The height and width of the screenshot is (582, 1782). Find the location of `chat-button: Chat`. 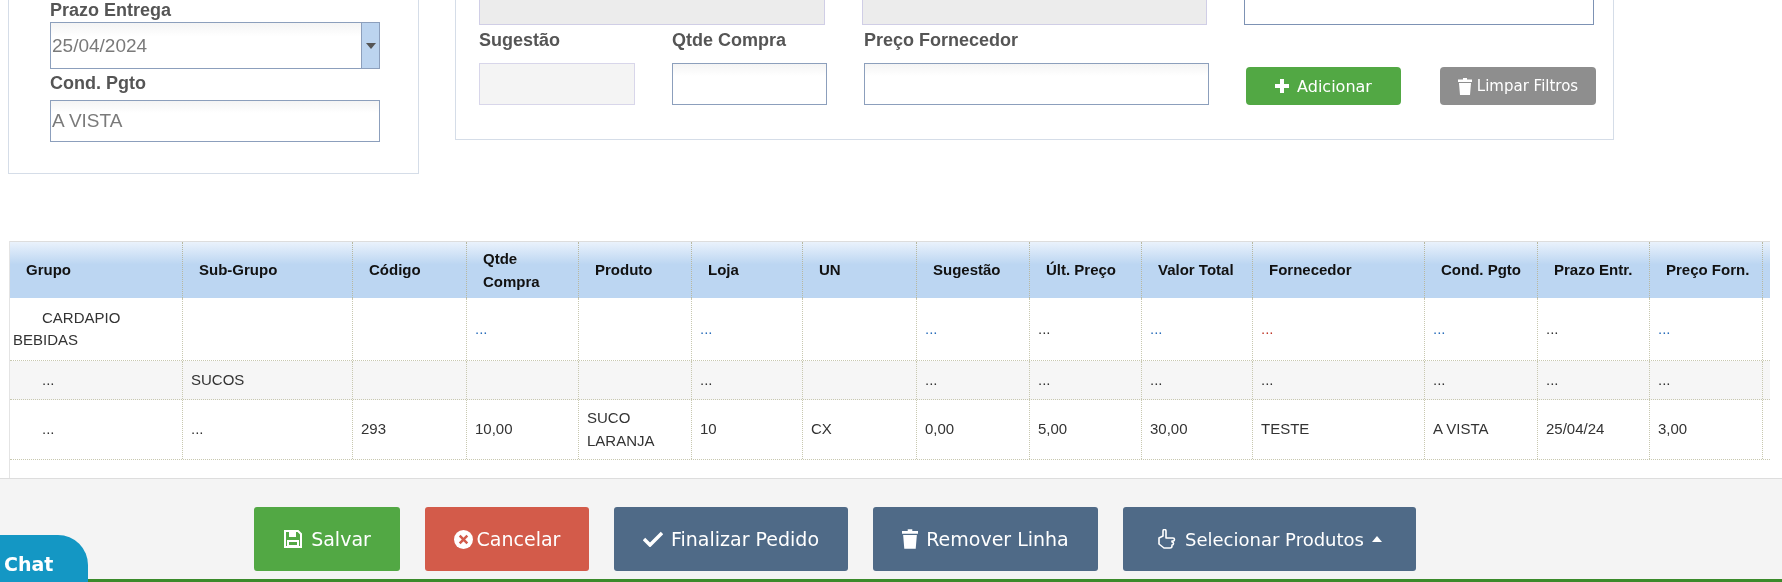

chat-button: Chat is located at coordinates (44, 558).